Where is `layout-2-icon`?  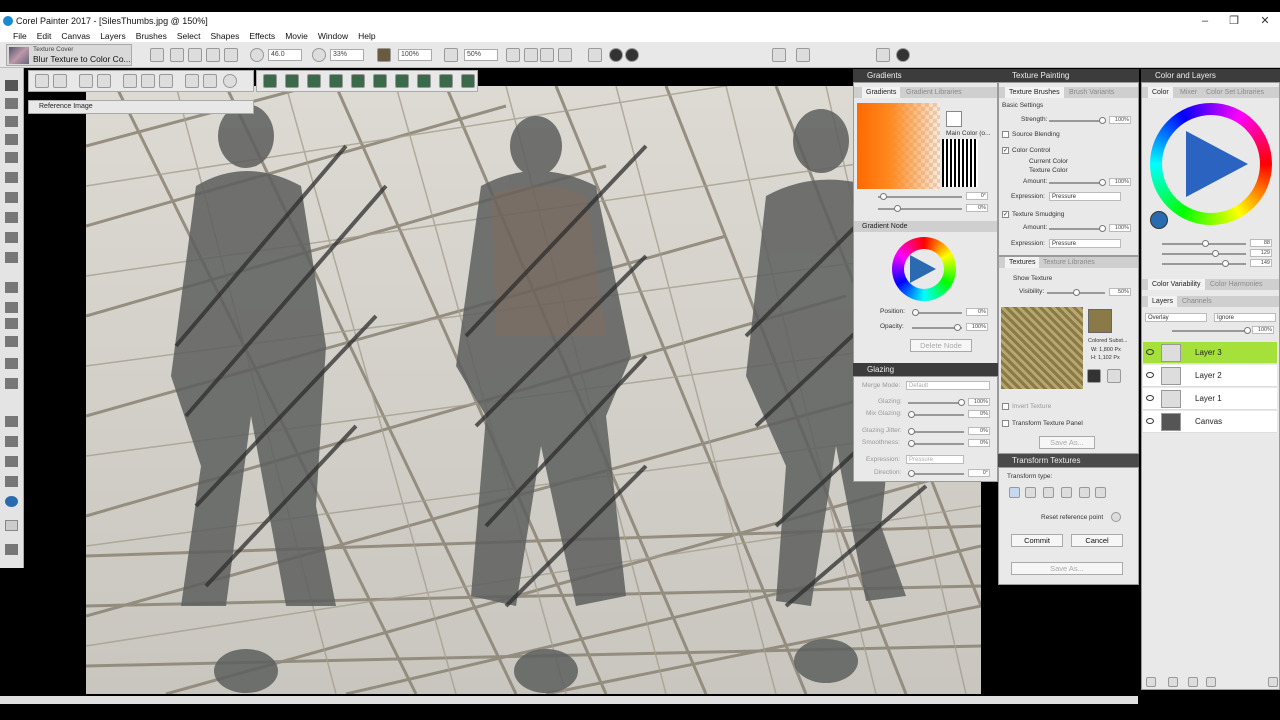 layout-2-icon is located at coordinates (803, 55).